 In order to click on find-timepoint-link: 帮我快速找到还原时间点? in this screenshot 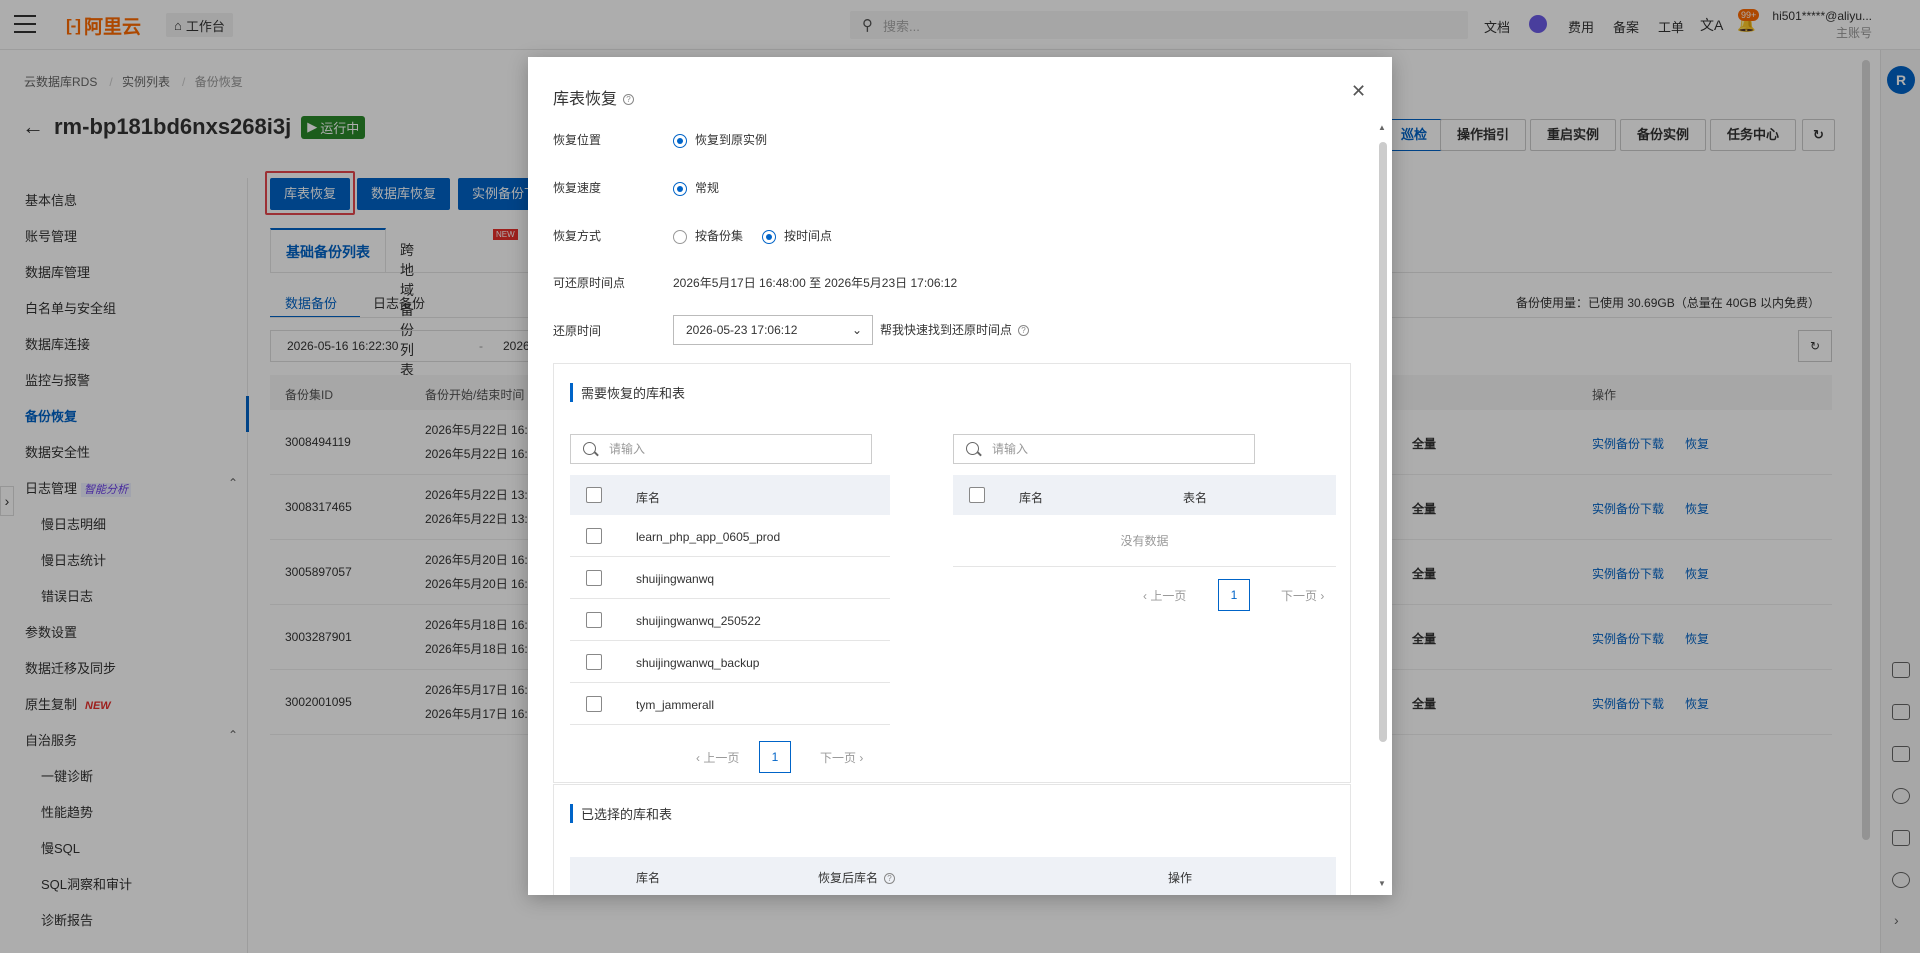, I will do `click(955, 329)`.